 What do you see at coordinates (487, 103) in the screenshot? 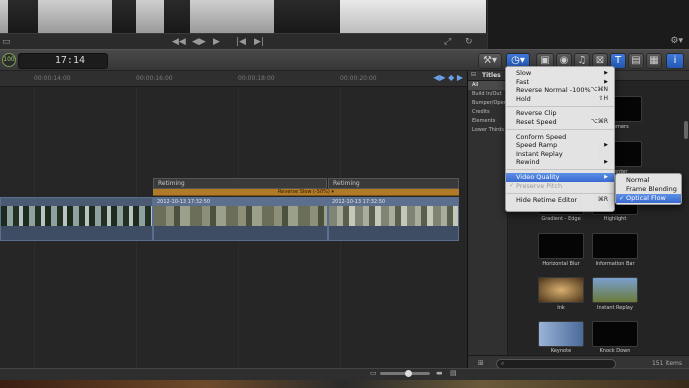
I see `category-item: Bumper/Opening` at bounding box center [487, 103].